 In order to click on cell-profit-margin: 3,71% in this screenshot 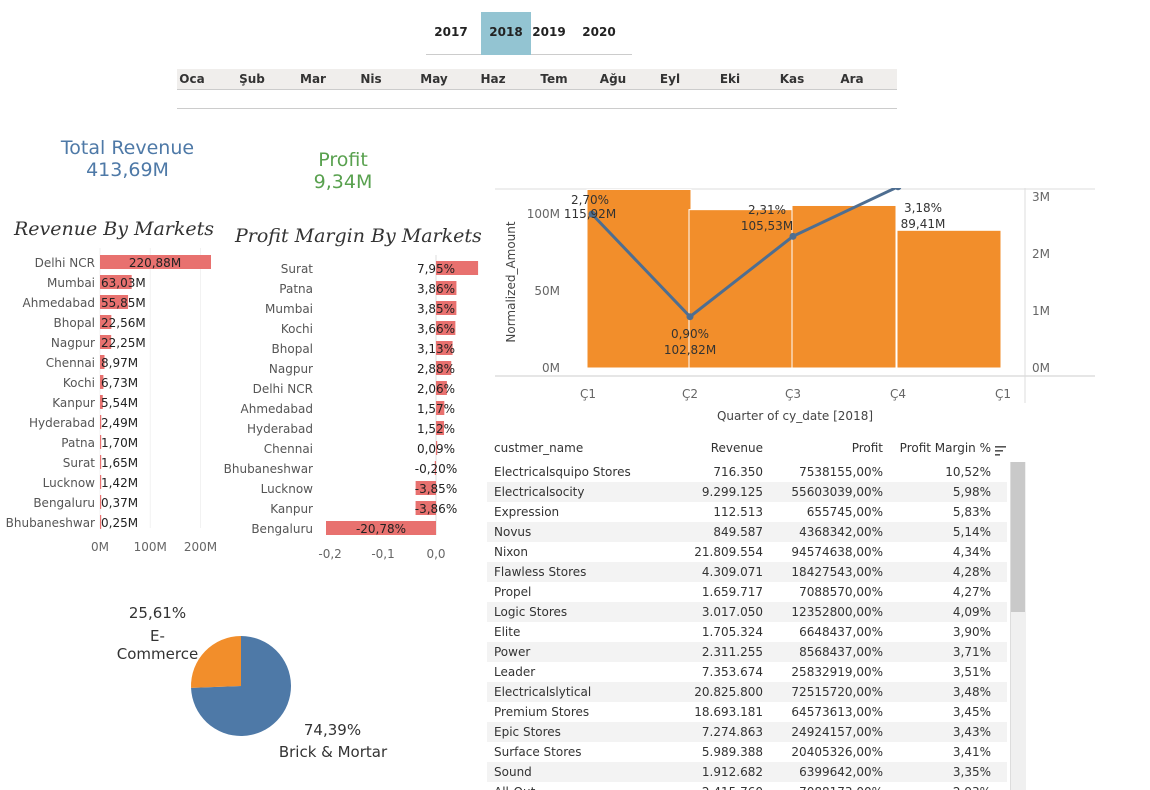, I will do `click(971, 652)`.